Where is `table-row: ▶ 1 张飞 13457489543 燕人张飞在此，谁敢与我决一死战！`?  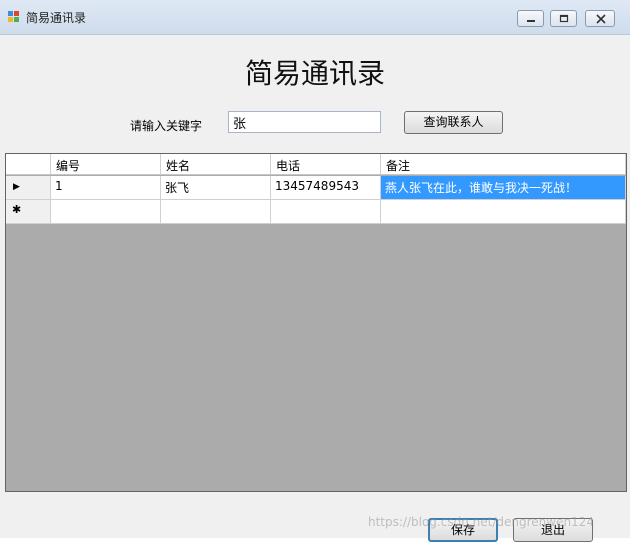
table-row: ▶ 1 张飞 13457489543 燕人张飞在此，谁敢与我决一死战！ is located at coordinates (316, 188).